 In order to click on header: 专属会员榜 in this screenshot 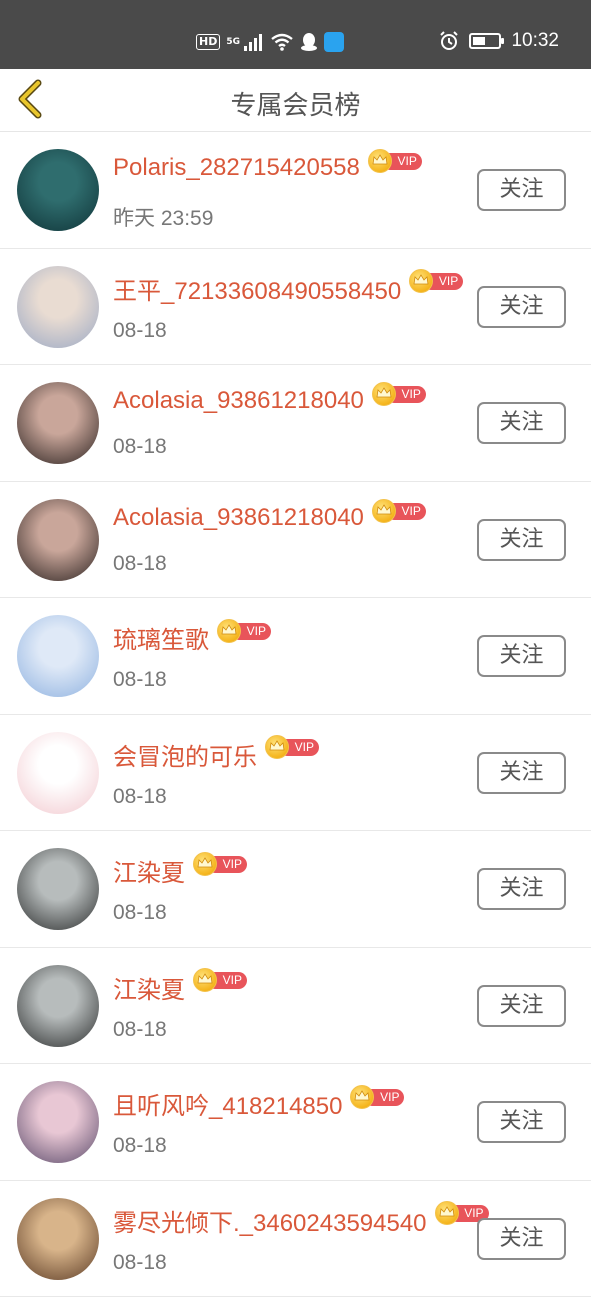, I will do `click(295, 100)`.